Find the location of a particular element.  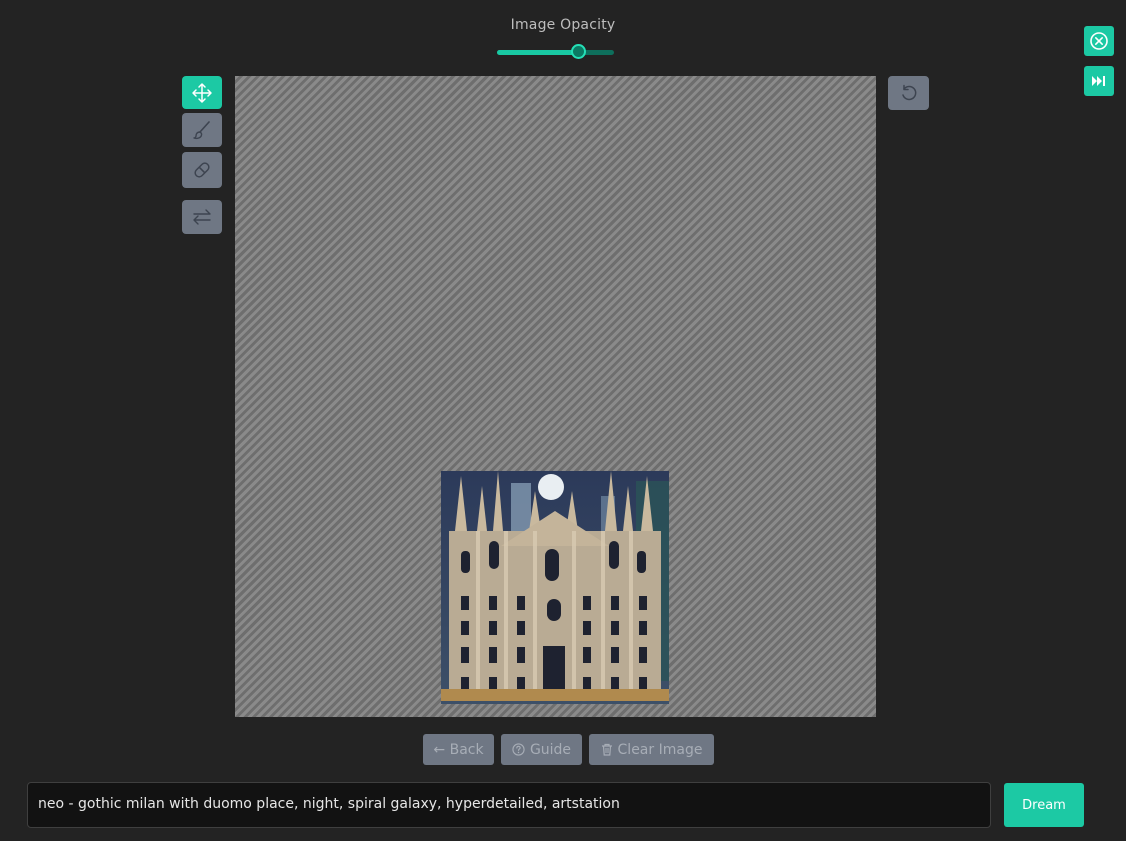

guide-button: Guide is located at coordinates (541, 749).